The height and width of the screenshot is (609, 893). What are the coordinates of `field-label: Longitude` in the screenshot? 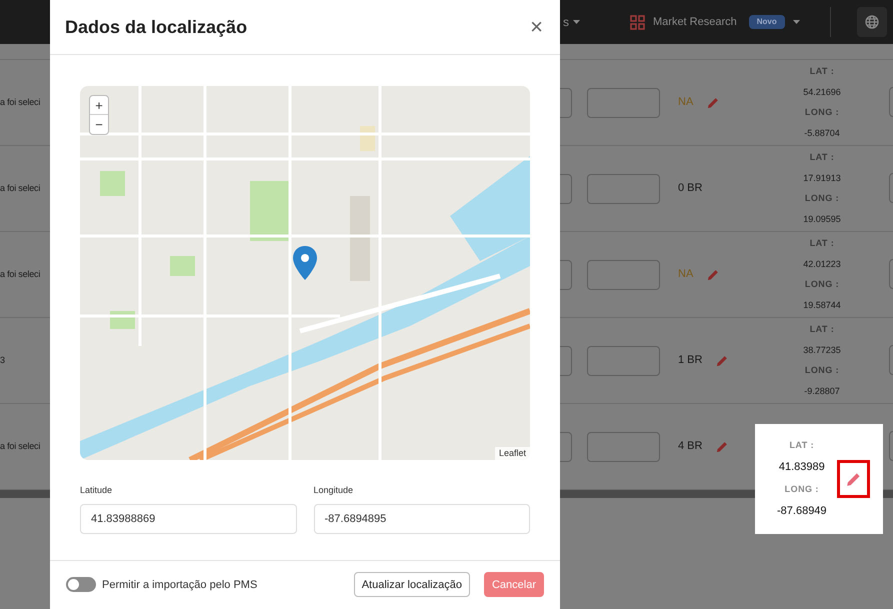 It's located at (334, 490).